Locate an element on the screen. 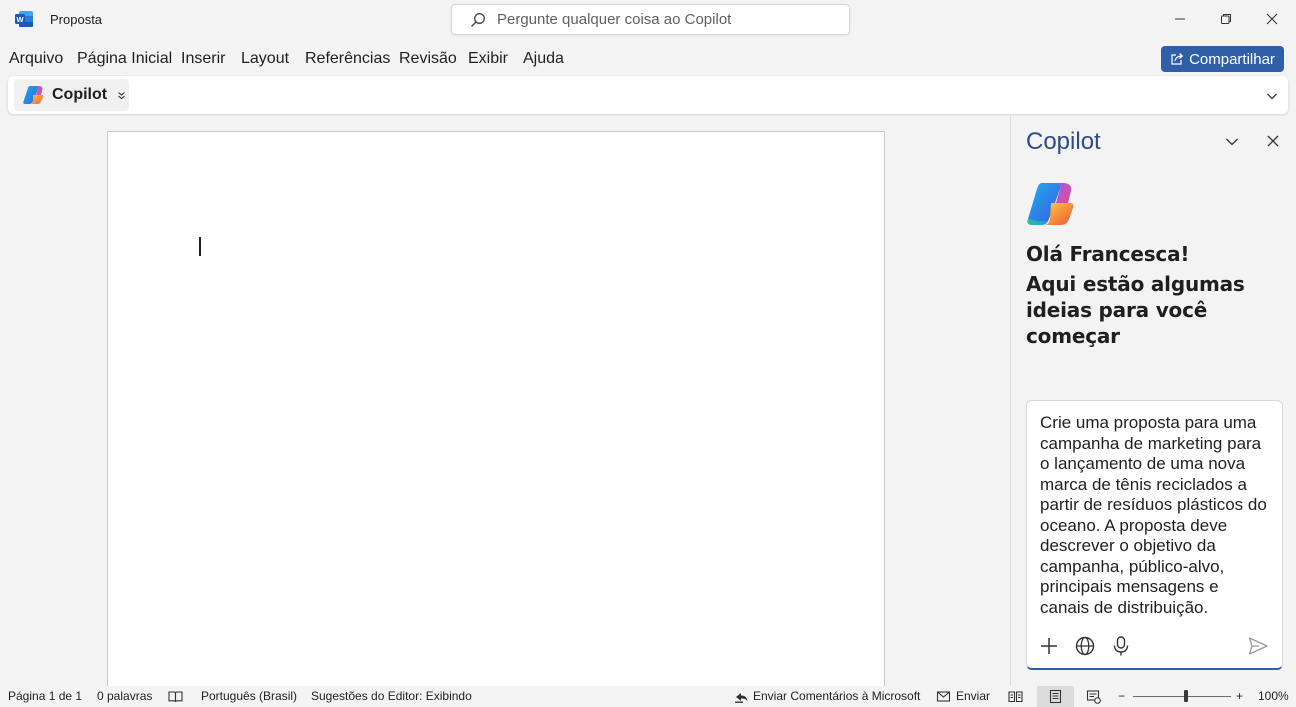 This screenshot has height=707, width=1296. editor-suggestions-status: Sugestões do Editor: Exibindo is located at coordinates (391, 696).